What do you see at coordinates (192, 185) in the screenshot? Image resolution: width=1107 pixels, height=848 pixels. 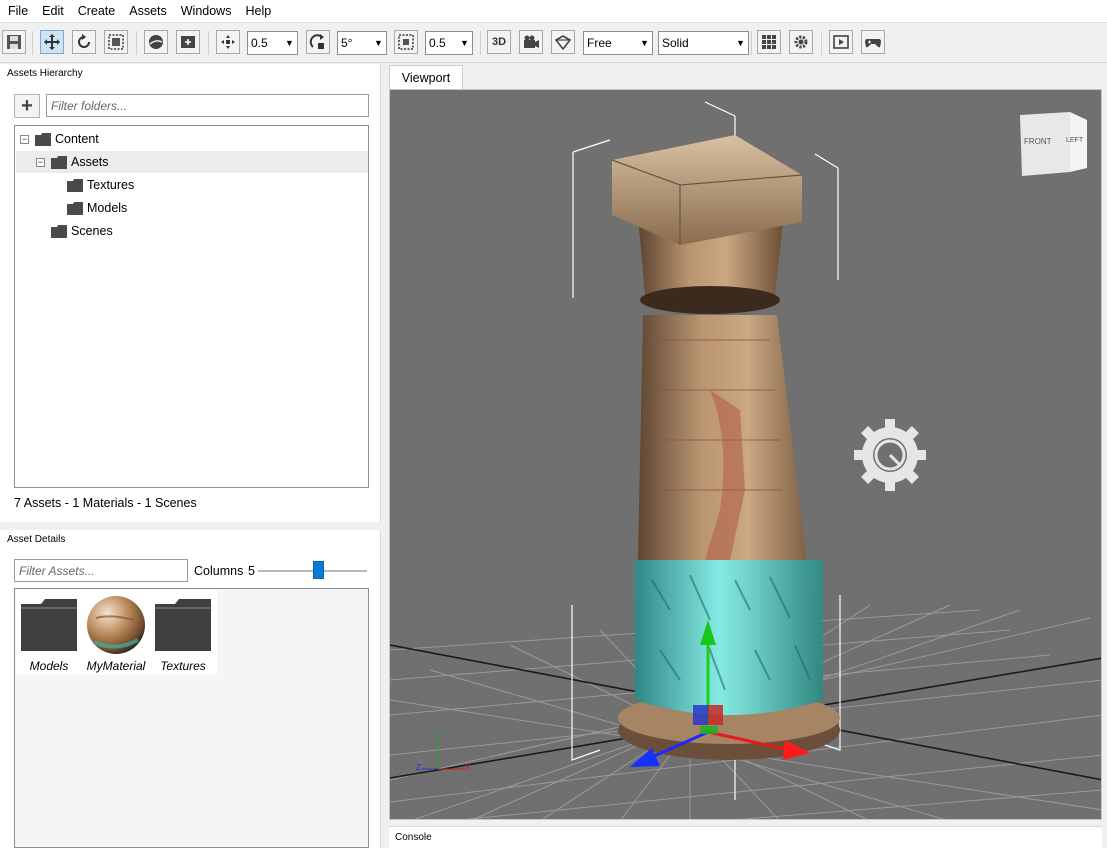 I see `tree-item-textures: Textures` at bounding box center [192, 185].